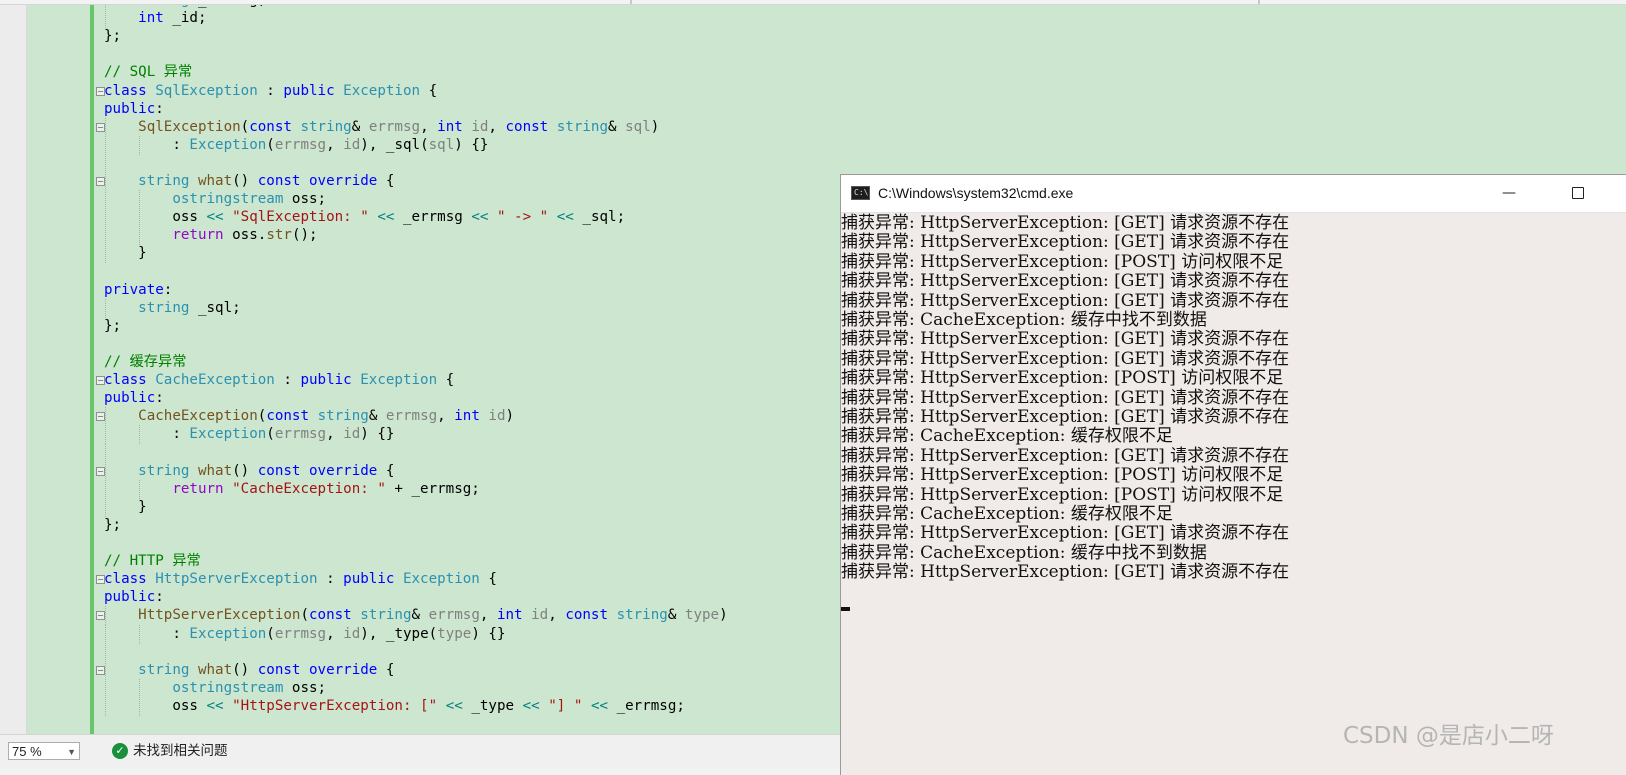 The width and height of the screenshot is (1626, 775). What do you see at coordinates (202, 488) in the screenshot?
I see `code-token: return` at bounding box center [202, 488].